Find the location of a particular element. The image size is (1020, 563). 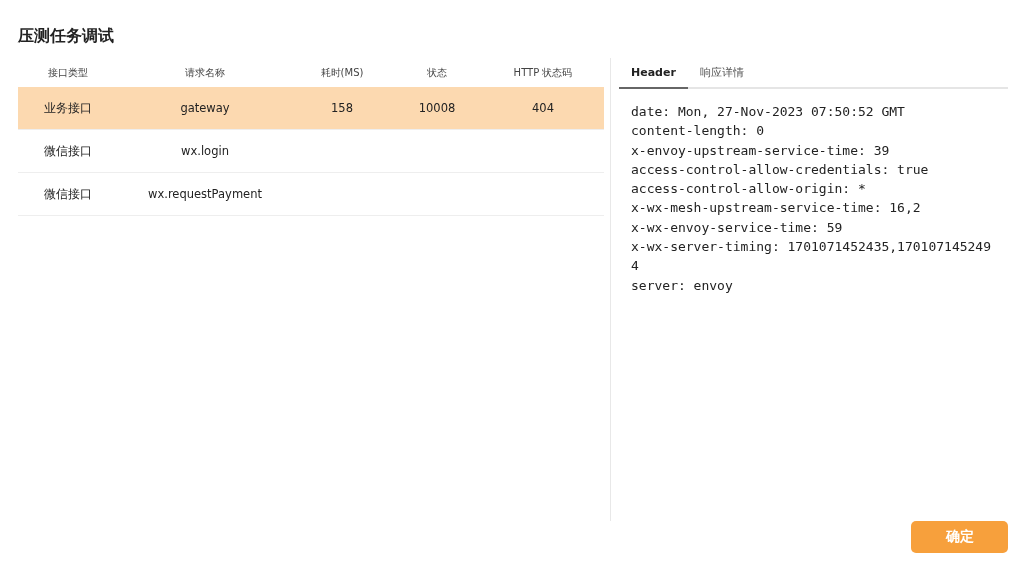

page-title: 压测任务调试 is located at coordinates (66, 36).